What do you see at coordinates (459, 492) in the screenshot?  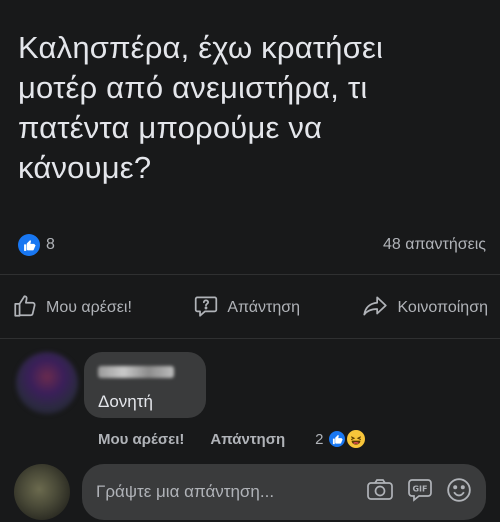 I see `emoji-icon` at bounding box center [459, 492].